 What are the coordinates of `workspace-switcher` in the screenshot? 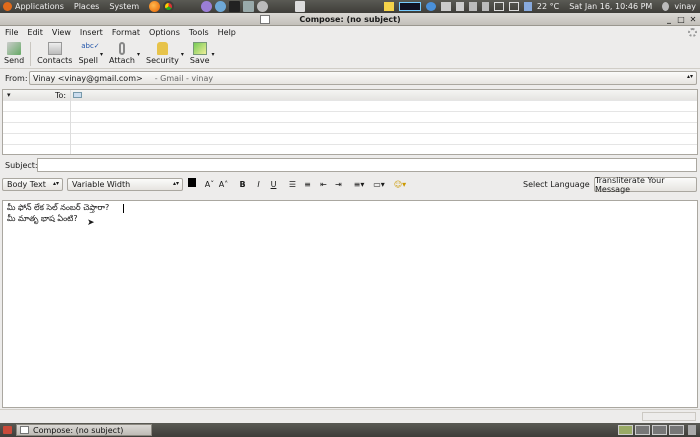 It's located at (651, 430).